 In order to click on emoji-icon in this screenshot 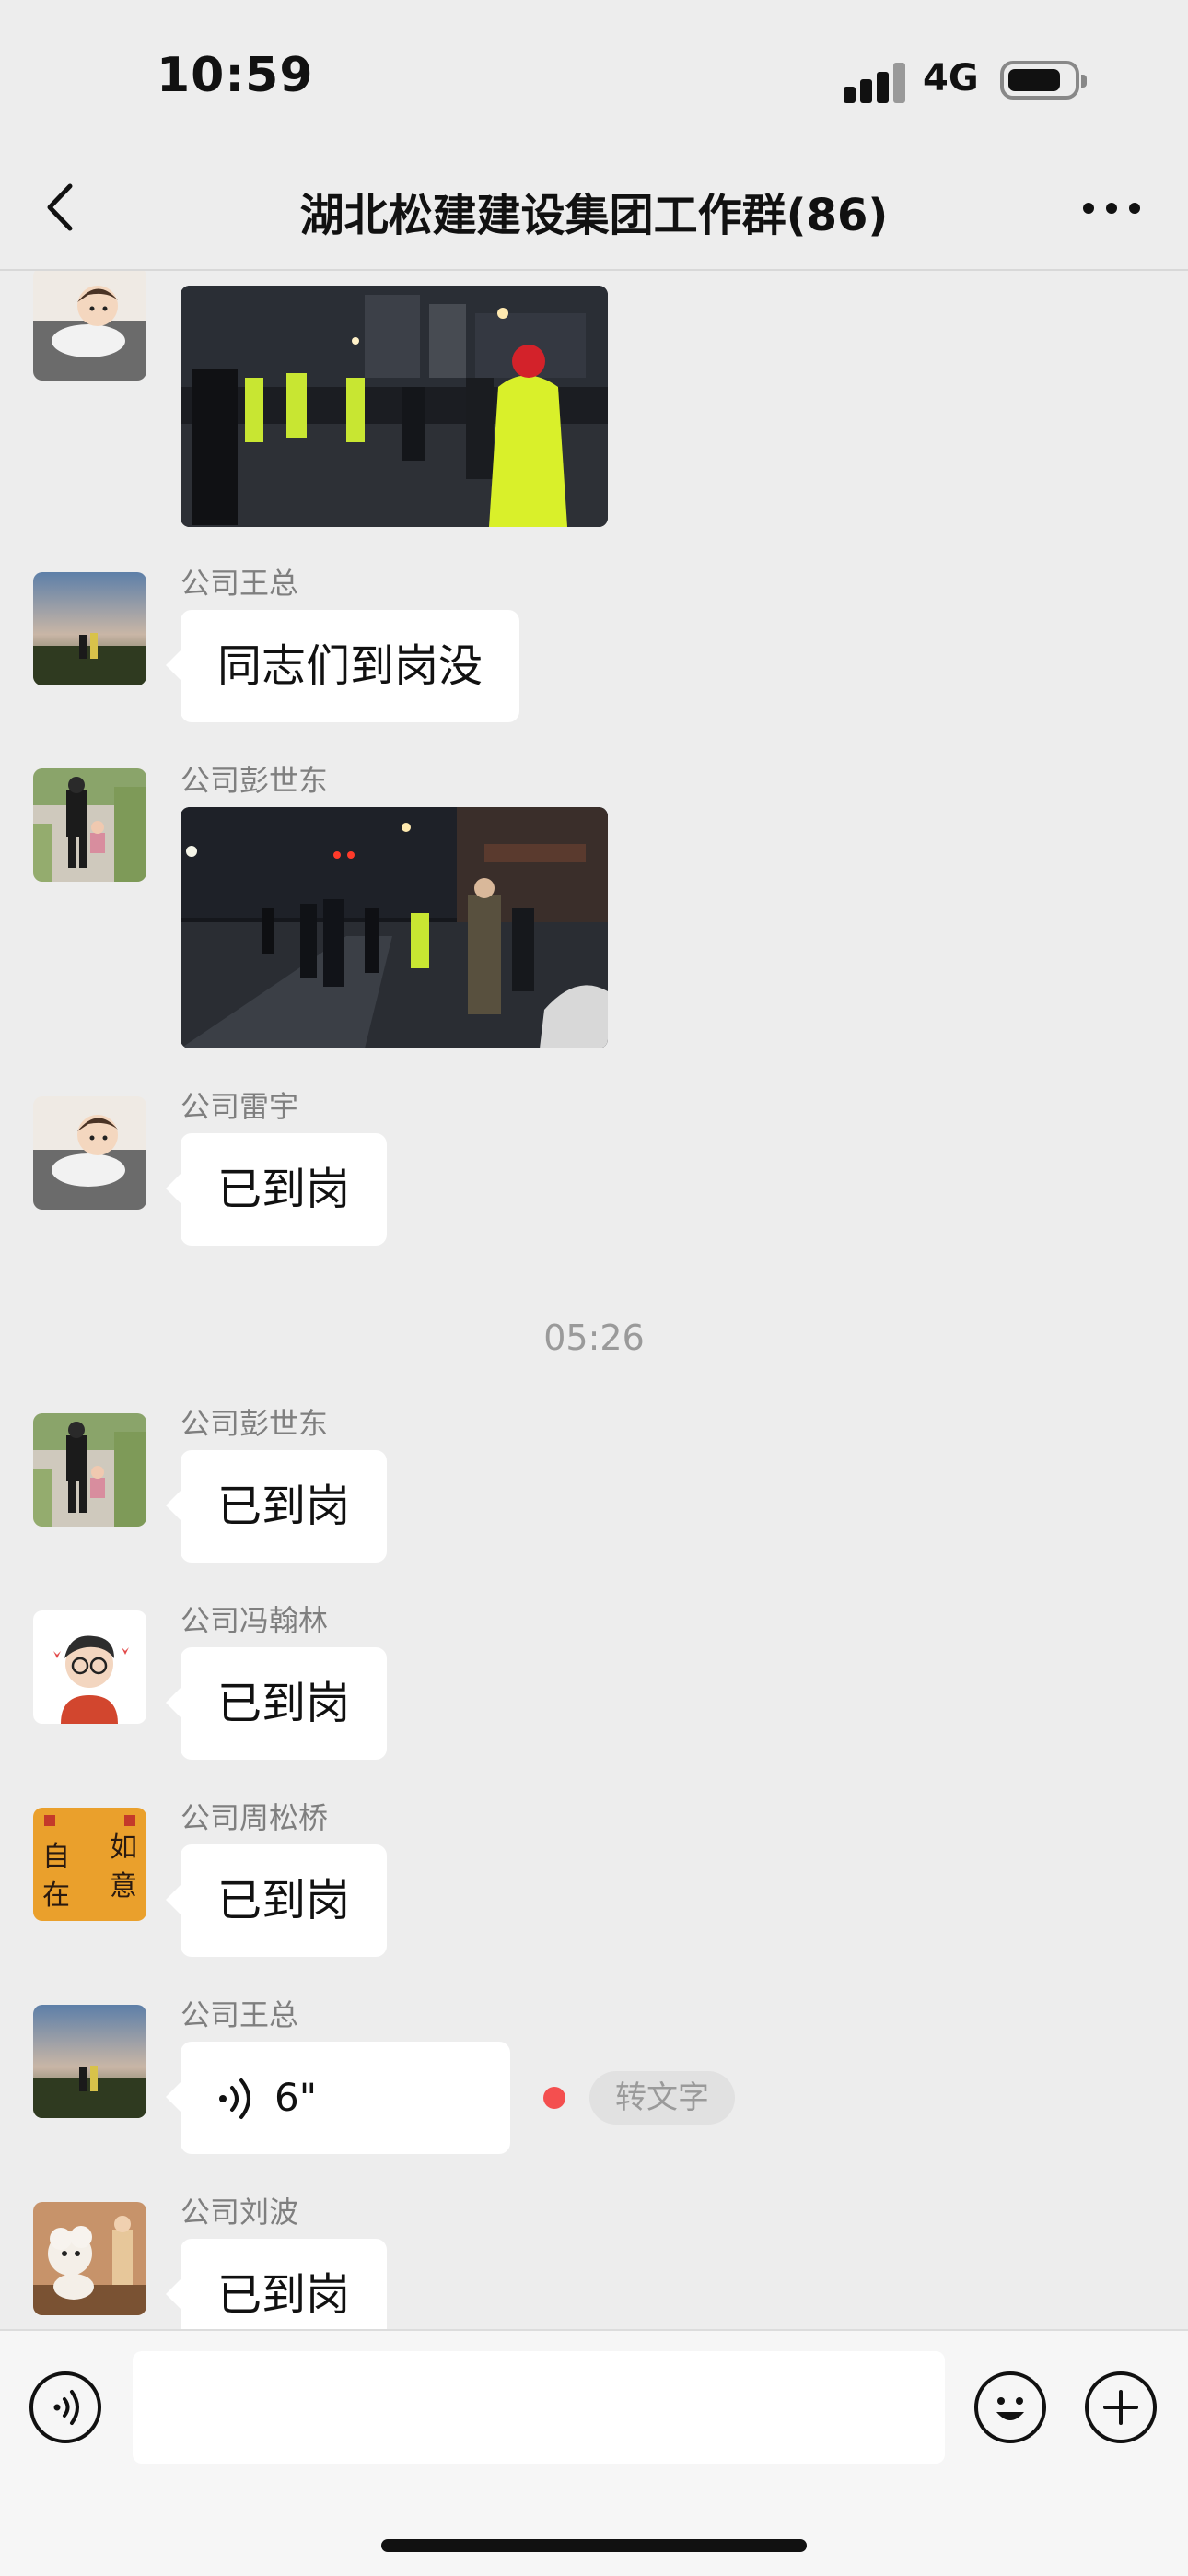, I will do `click(1010, 2407)`.